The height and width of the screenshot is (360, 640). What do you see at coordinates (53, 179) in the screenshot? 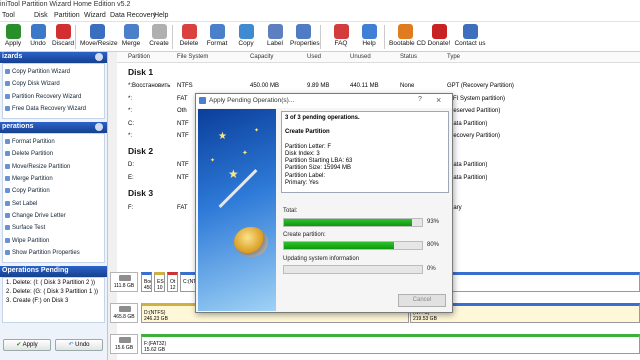
I see `operation-item: Merge Partition` at bounding box center [53, 179].